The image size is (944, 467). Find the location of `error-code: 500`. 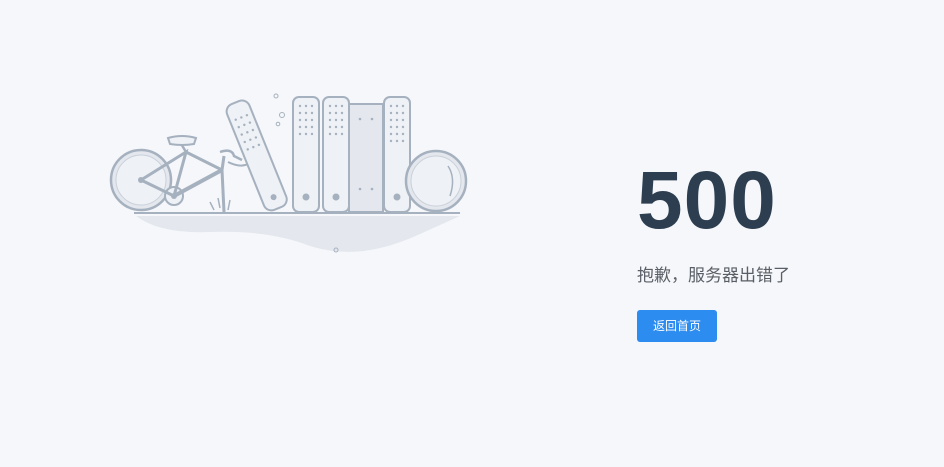

error-code: 500 is located at coordinates (707, 200).